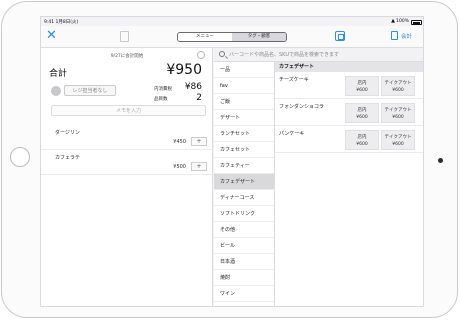 The width and height of the screenshot is (460, 320). I want to click on close-icon: ✕, so click(51, 36).